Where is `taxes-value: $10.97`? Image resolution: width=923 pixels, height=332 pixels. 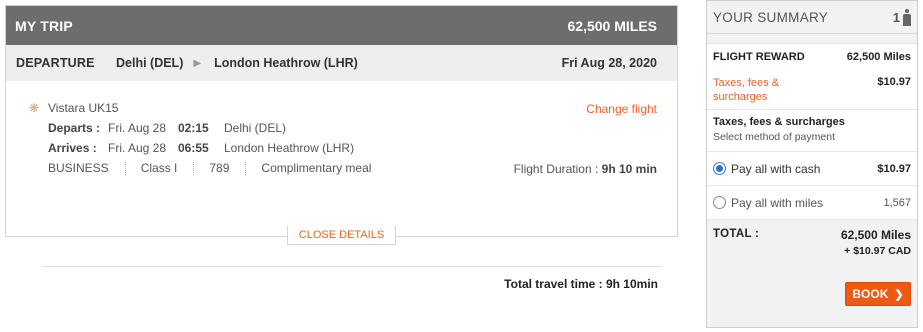 taxes-value: $10.97 is located at coordinates (894, 82).